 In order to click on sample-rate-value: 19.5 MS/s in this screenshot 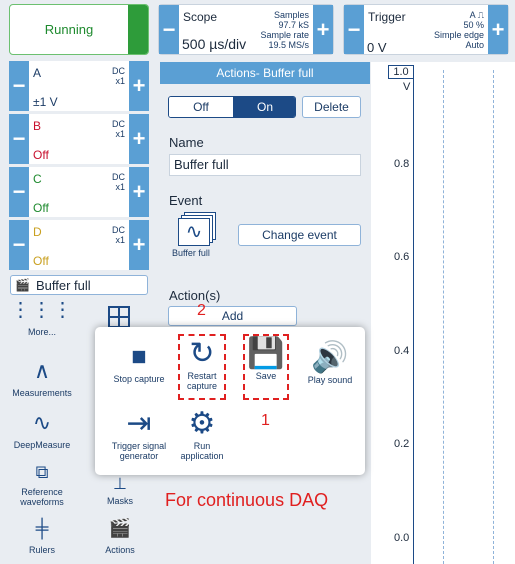, I will do `click(288, 45)`.